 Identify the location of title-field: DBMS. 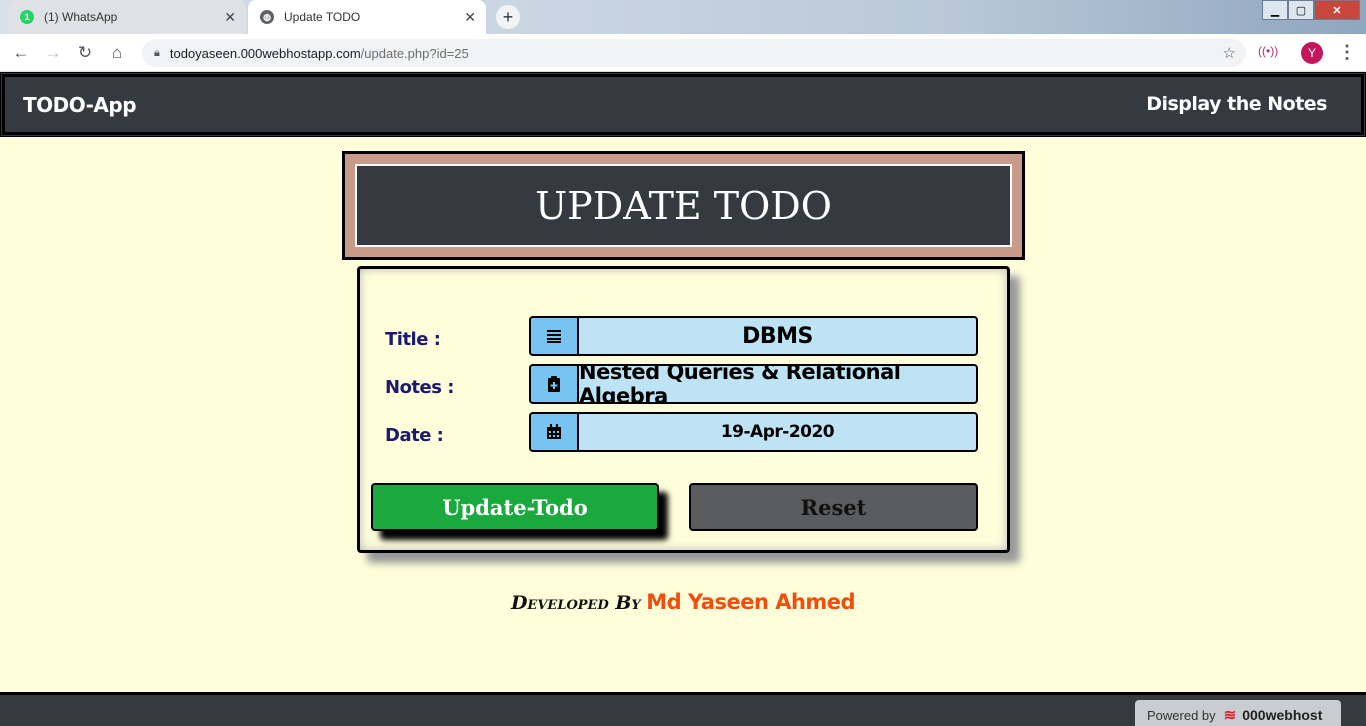
(753, 336).